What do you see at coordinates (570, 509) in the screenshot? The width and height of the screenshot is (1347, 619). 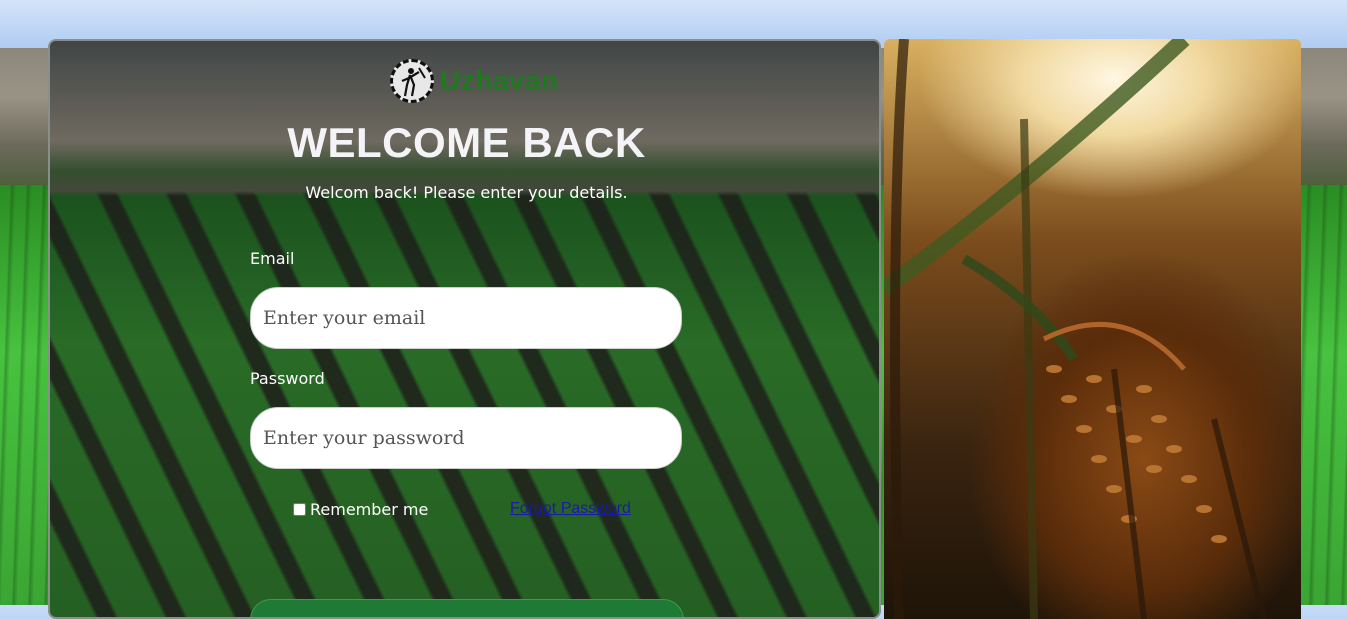 I see `forgot-password-link: Forgot Password` at bounding box center [570, 509].